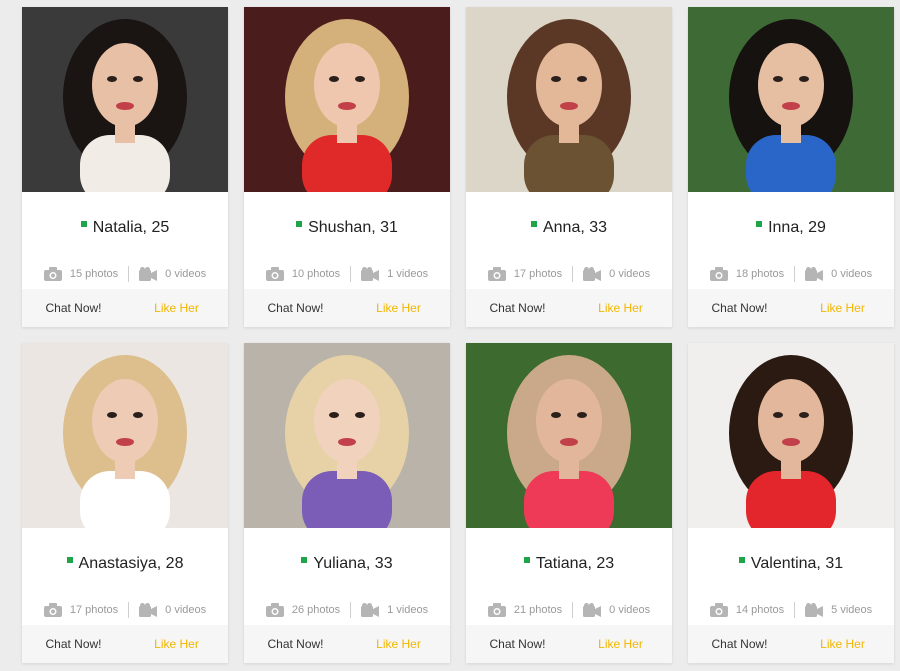 This screenshot has height=671, width=900. I want to click on videos-count-label: 5 videos, so click(852, 610).